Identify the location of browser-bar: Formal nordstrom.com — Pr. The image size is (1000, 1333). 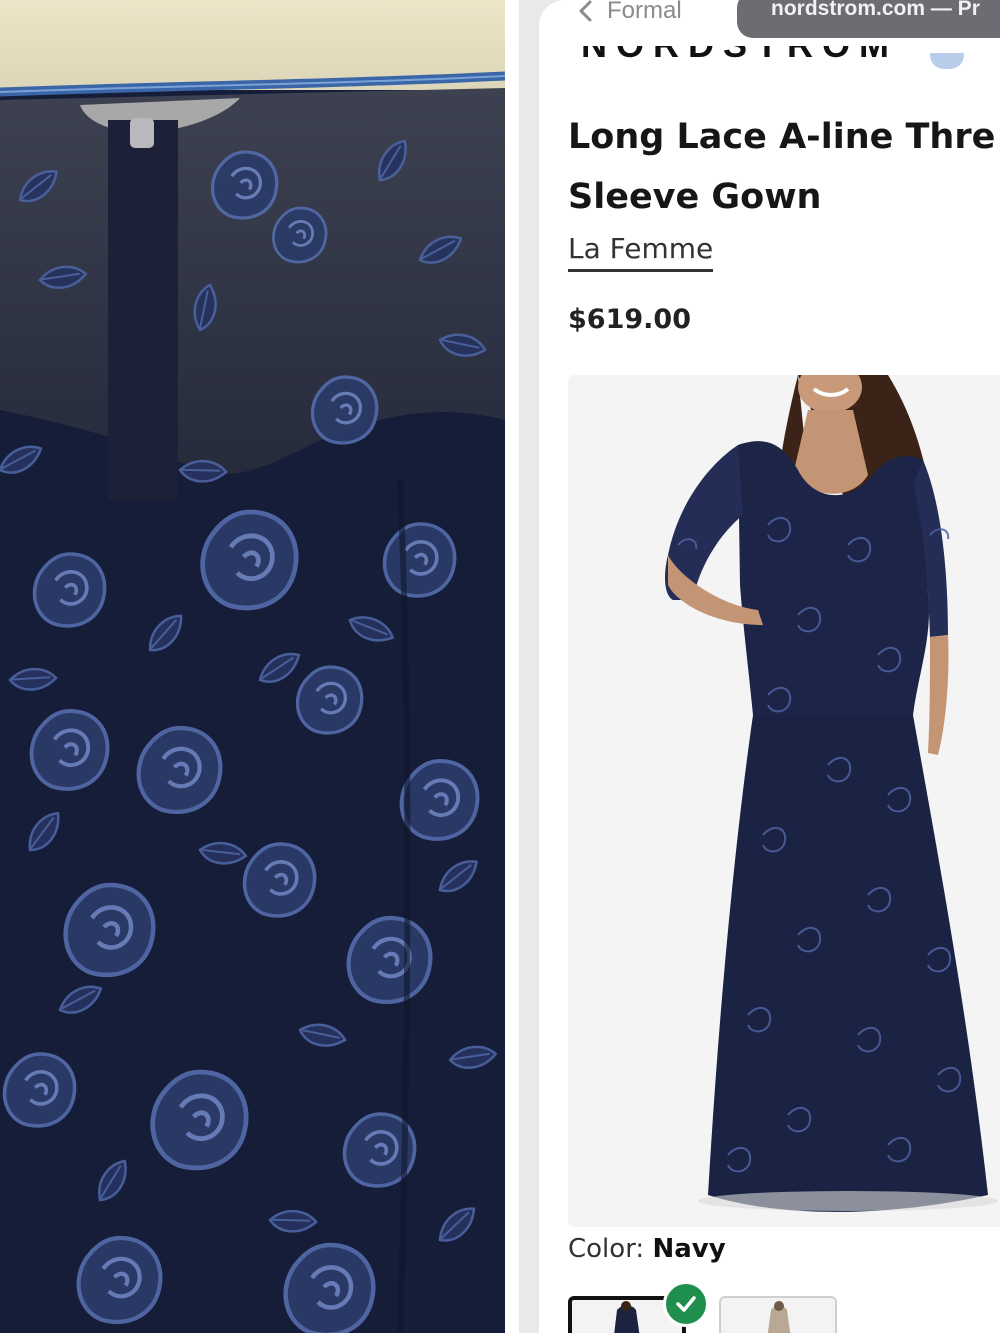
(759, 20).